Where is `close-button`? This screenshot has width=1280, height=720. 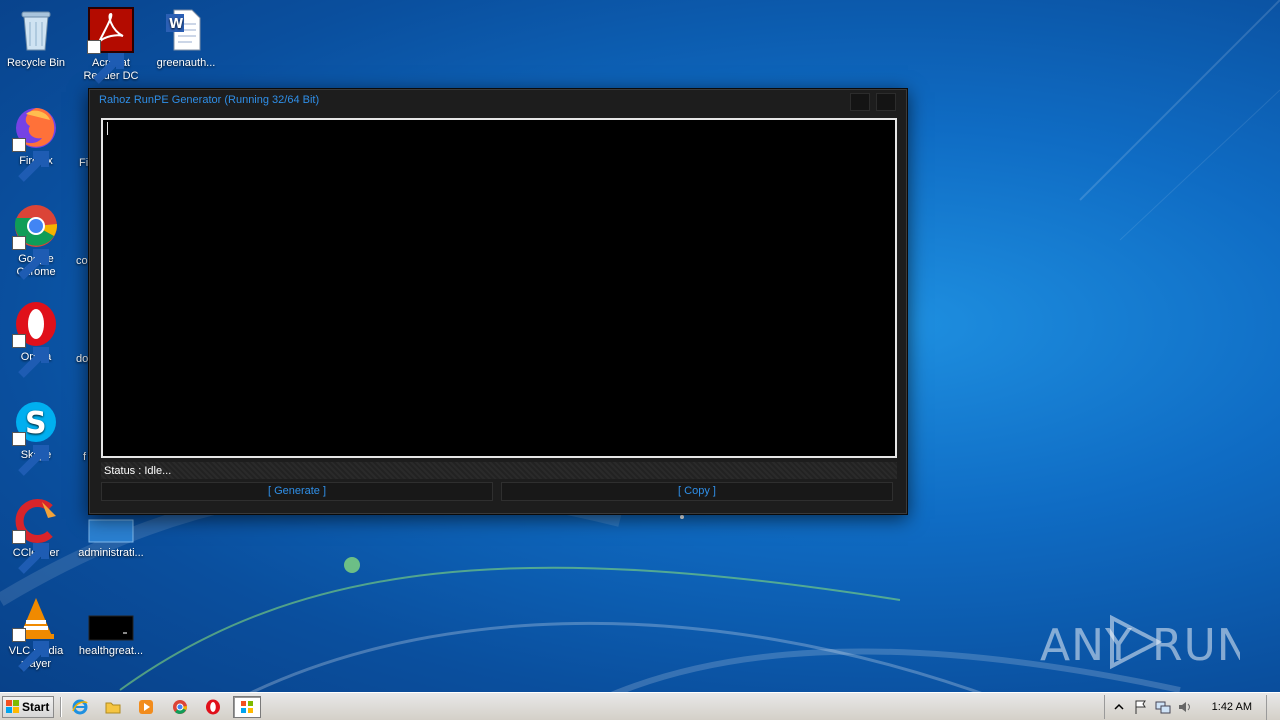 close-button is located at coordinates (886, 102).